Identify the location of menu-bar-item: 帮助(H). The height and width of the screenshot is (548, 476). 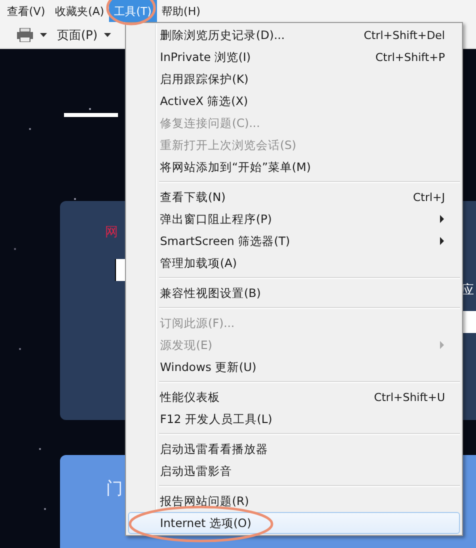
(181, 11).